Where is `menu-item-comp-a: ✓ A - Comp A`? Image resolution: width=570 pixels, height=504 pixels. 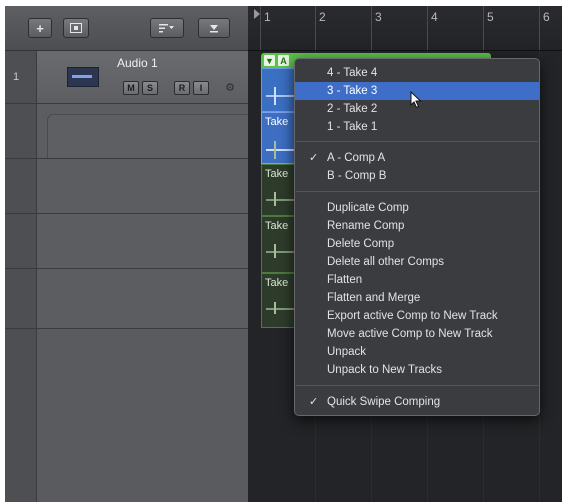 menu-item-comp-a: ✓ A - Comp A is located at coordinates (417, 158).